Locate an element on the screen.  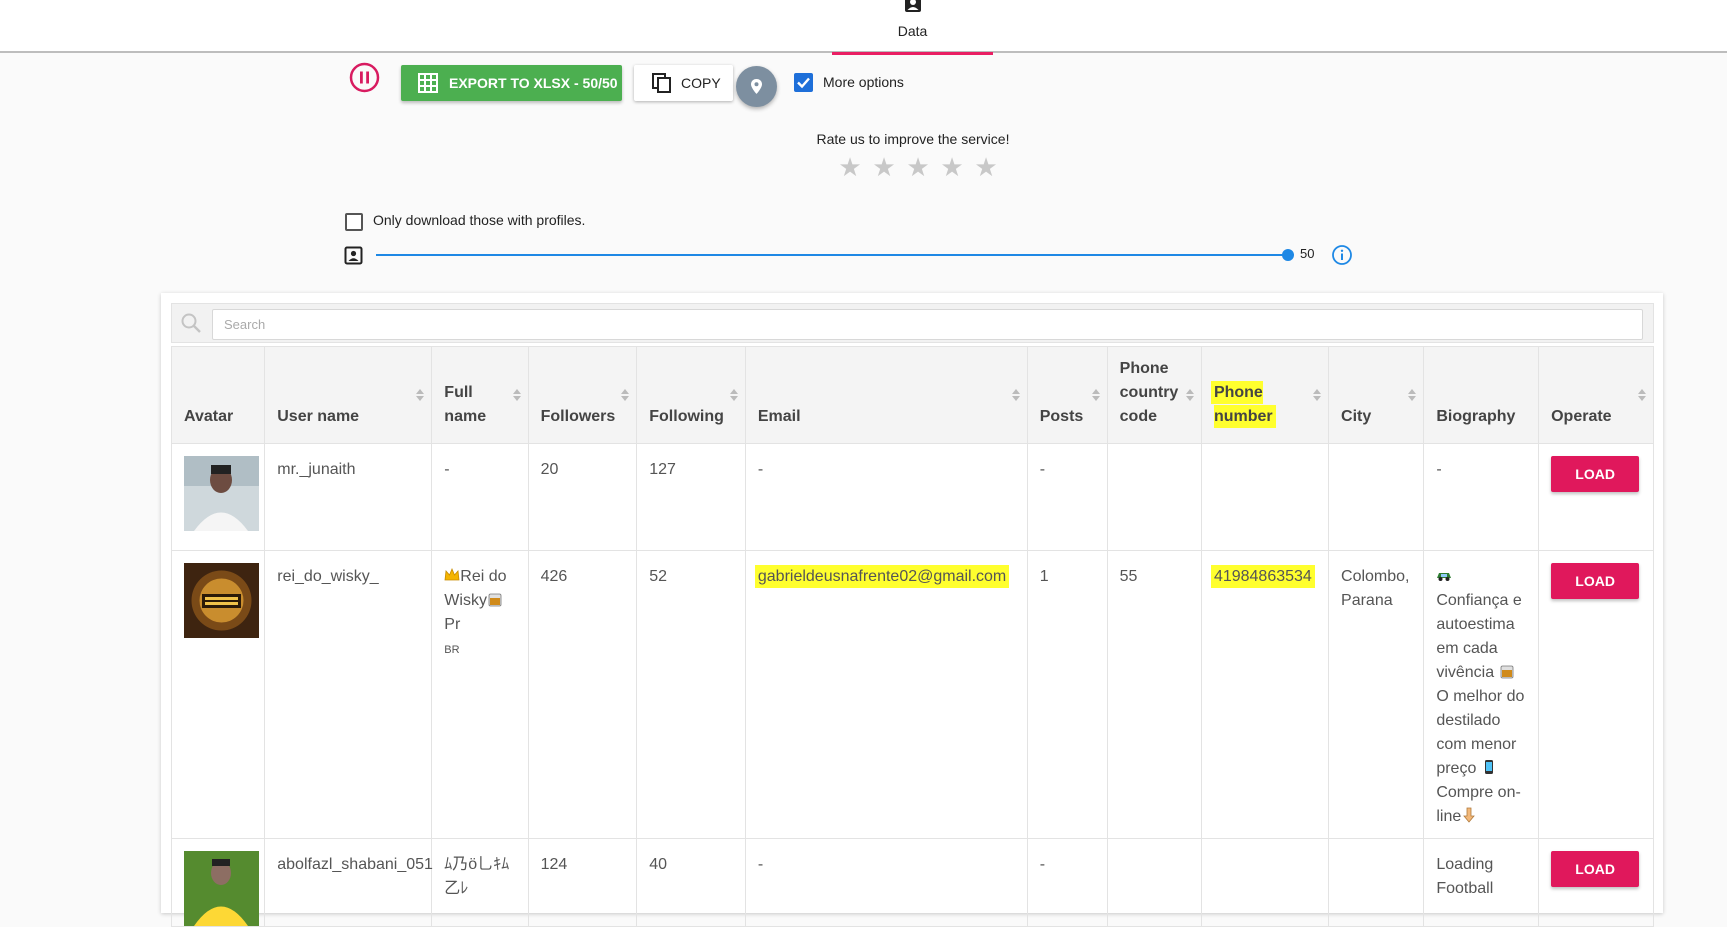
column-header-followers: Followers is located at coordinates (582, 395).